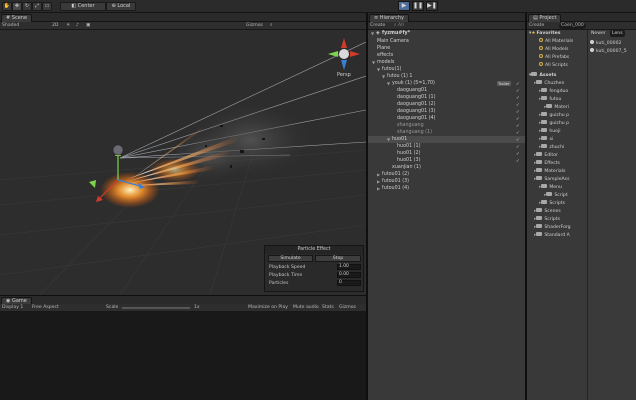  What do you see at coordinates (547, 211) in the screenshot?
I see `project-folder: ▸ Scenes` at bounding box center [547, 211].